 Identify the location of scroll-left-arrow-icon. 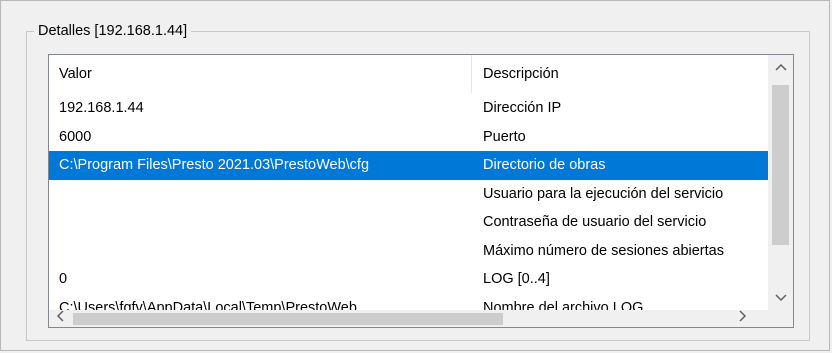
(60, 318).